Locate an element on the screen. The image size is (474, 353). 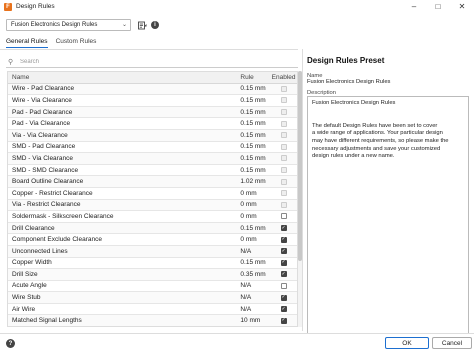
maximize-icon: □ is located at coordinates (438, 6).